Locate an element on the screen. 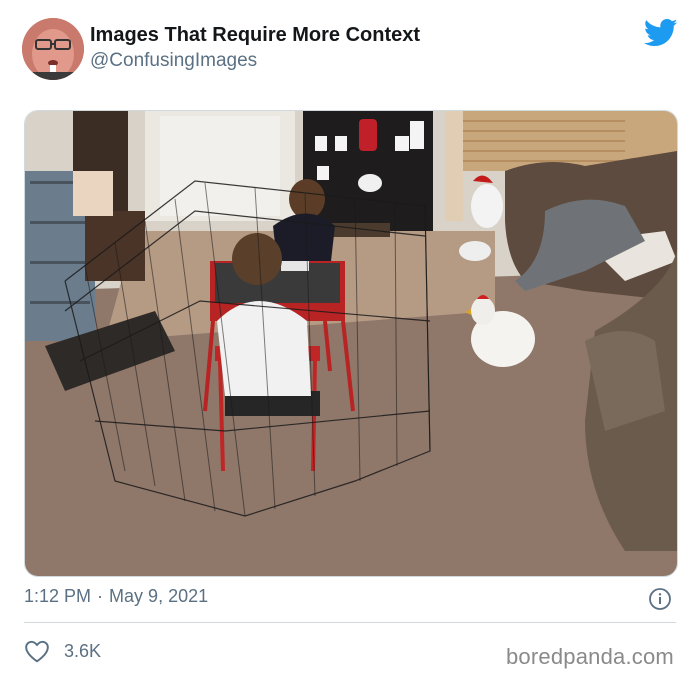 Image resolution: width=700 pixels, height=678 pixels. tweet-timestamp: 1:12 PM · May 9, 2021 is located at coordinates (116, 596).